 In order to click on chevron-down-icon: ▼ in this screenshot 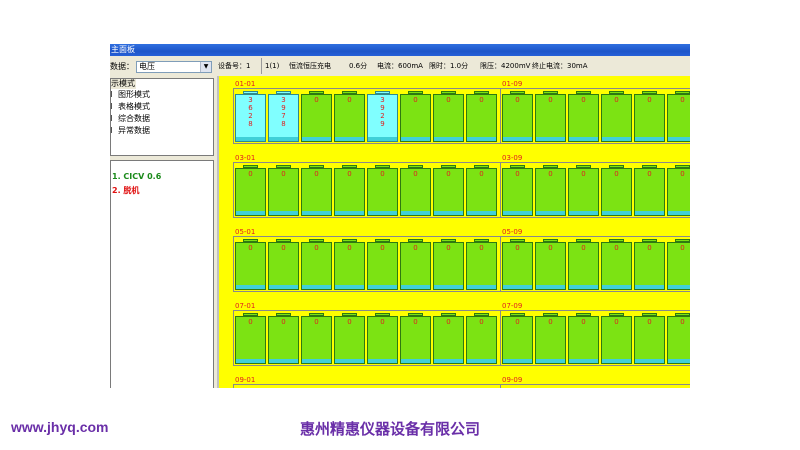, I will do `click(205, 67)`.